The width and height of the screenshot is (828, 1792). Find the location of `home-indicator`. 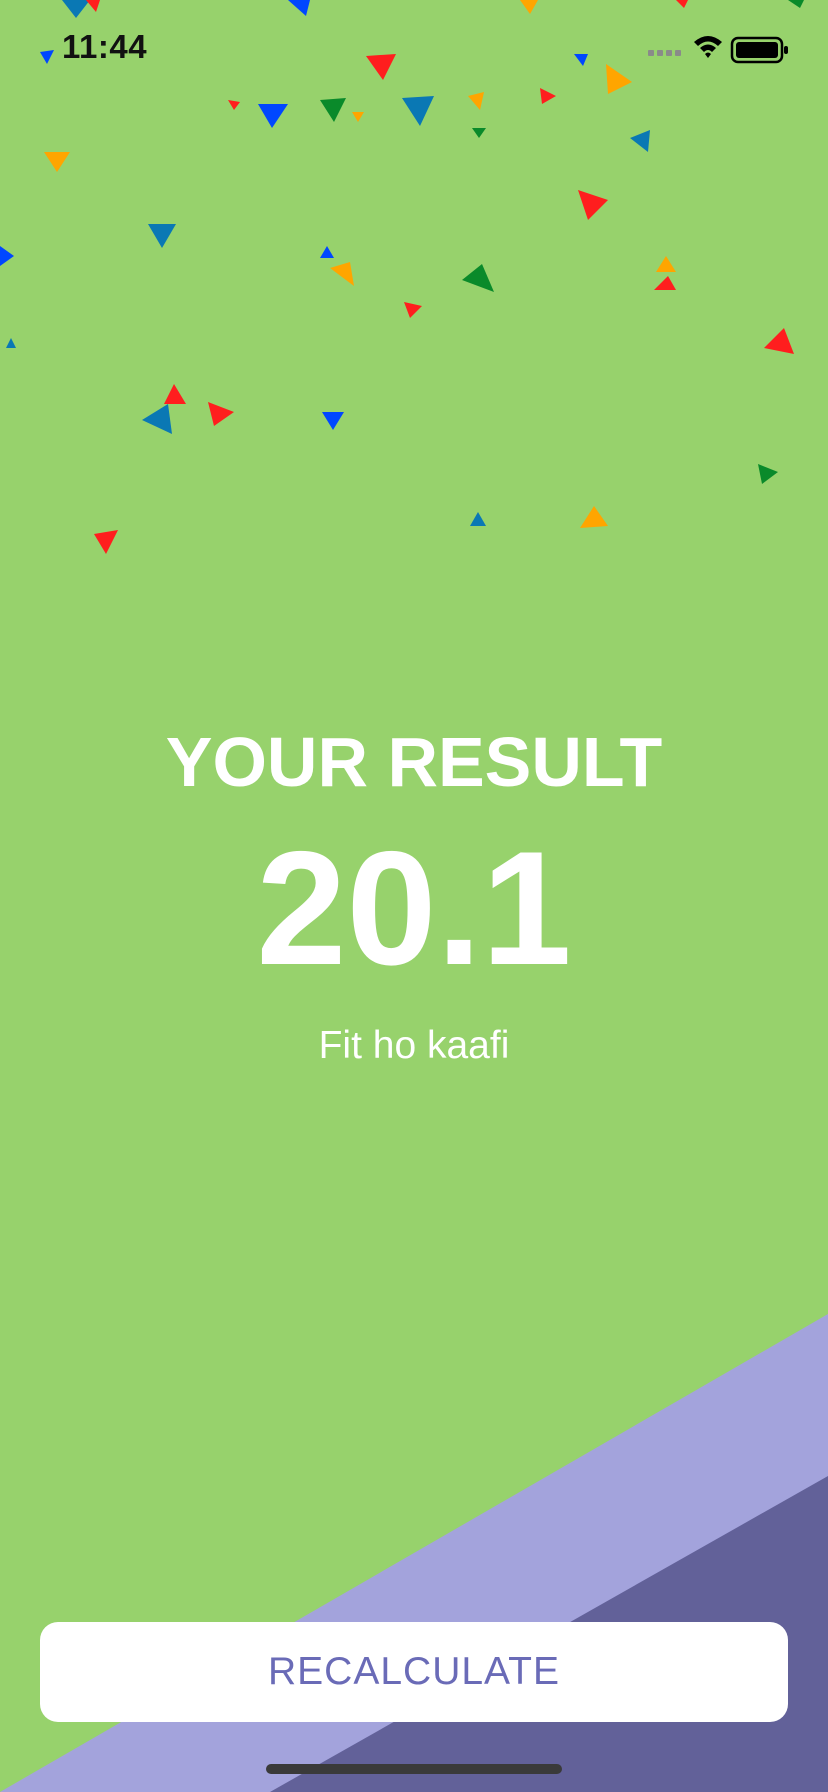

home-indicator is located at coordinates (414, 1769).